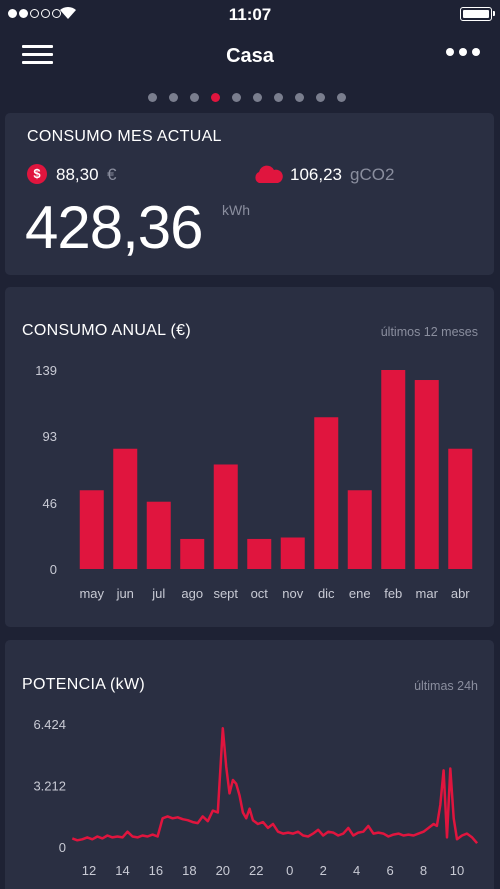  Describe the element at coordinates (50, 503) in the screenshot. I see `y-tick-label: 46` at that location.